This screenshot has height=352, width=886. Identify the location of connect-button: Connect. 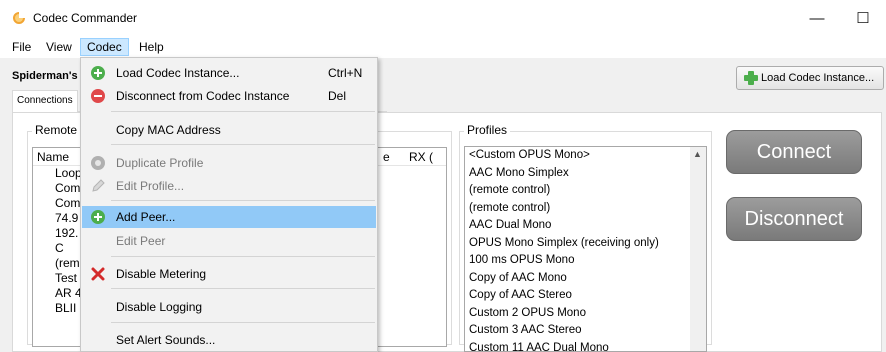
(794, 152).